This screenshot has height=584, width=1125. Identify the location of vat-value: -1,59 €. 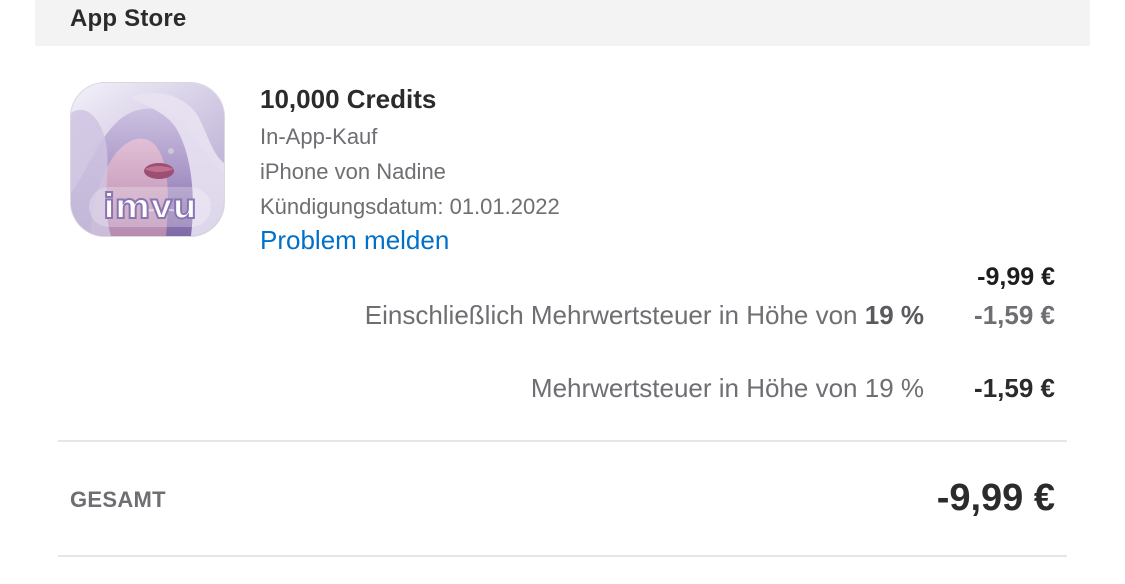
(1014, 388).